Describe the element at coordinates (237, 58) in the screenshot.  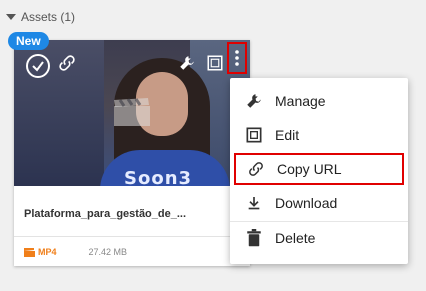
I see `more-options-button` at that location.